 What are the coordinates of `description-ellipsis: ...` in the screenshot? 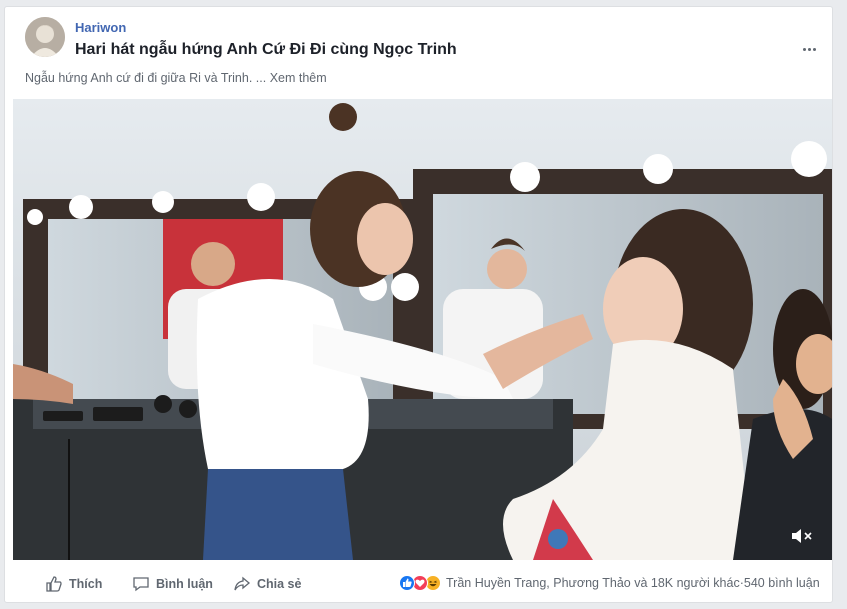 It's located at (261, 78).